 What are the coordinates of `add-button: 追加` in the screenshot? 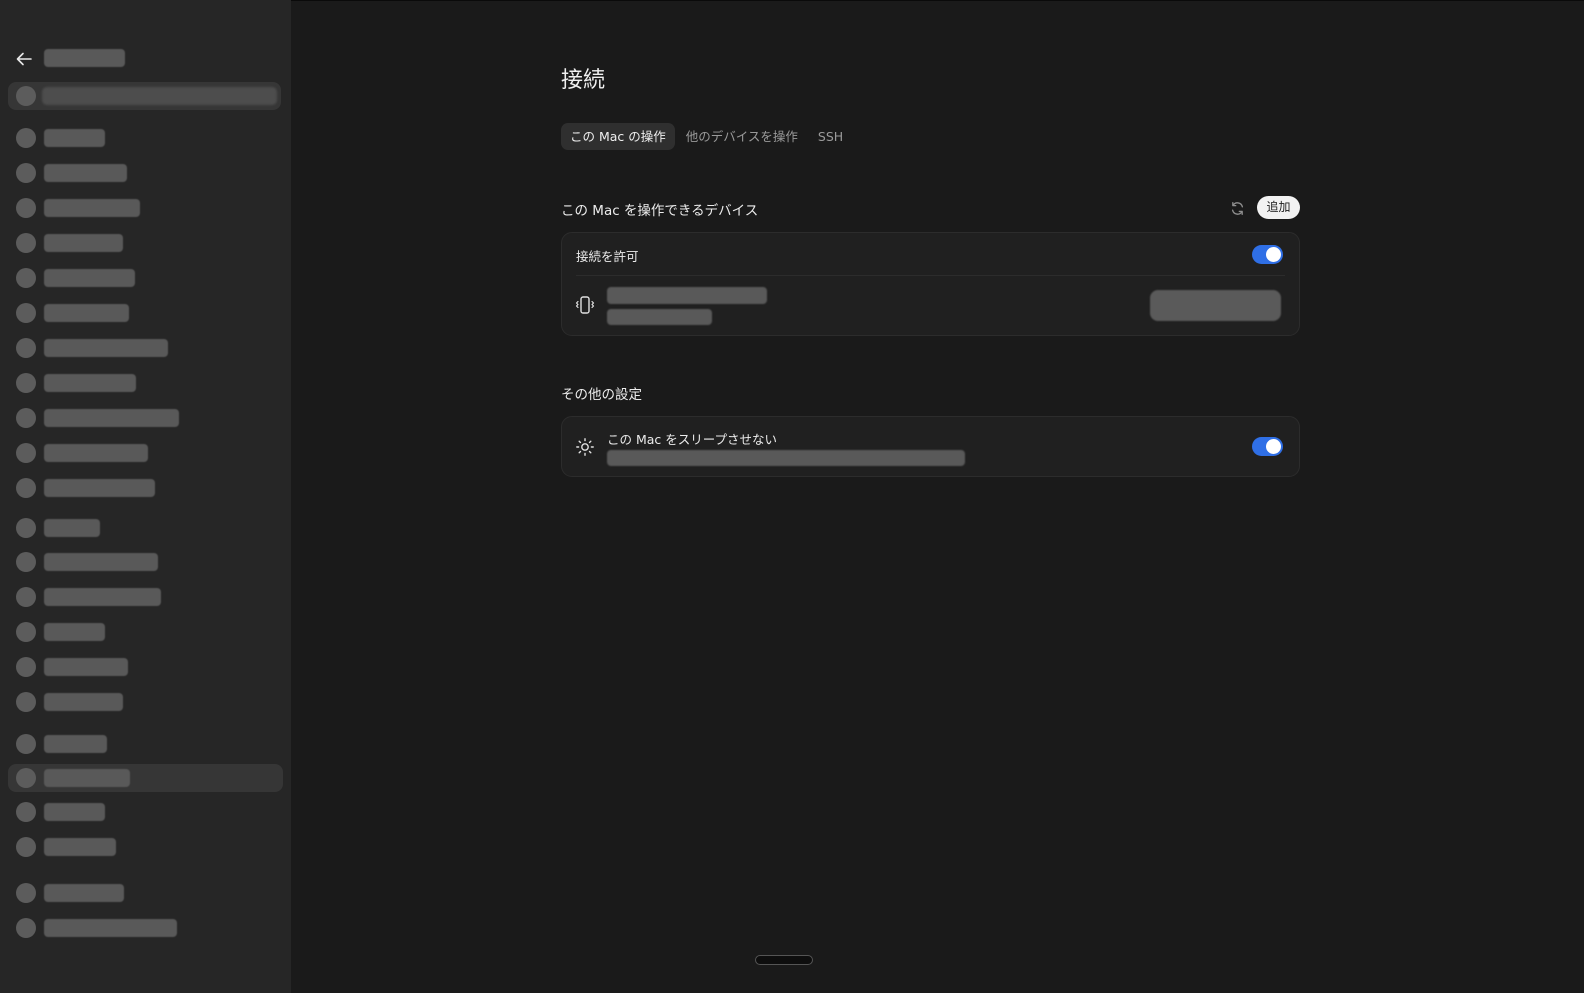 It's located at (1278, 207).